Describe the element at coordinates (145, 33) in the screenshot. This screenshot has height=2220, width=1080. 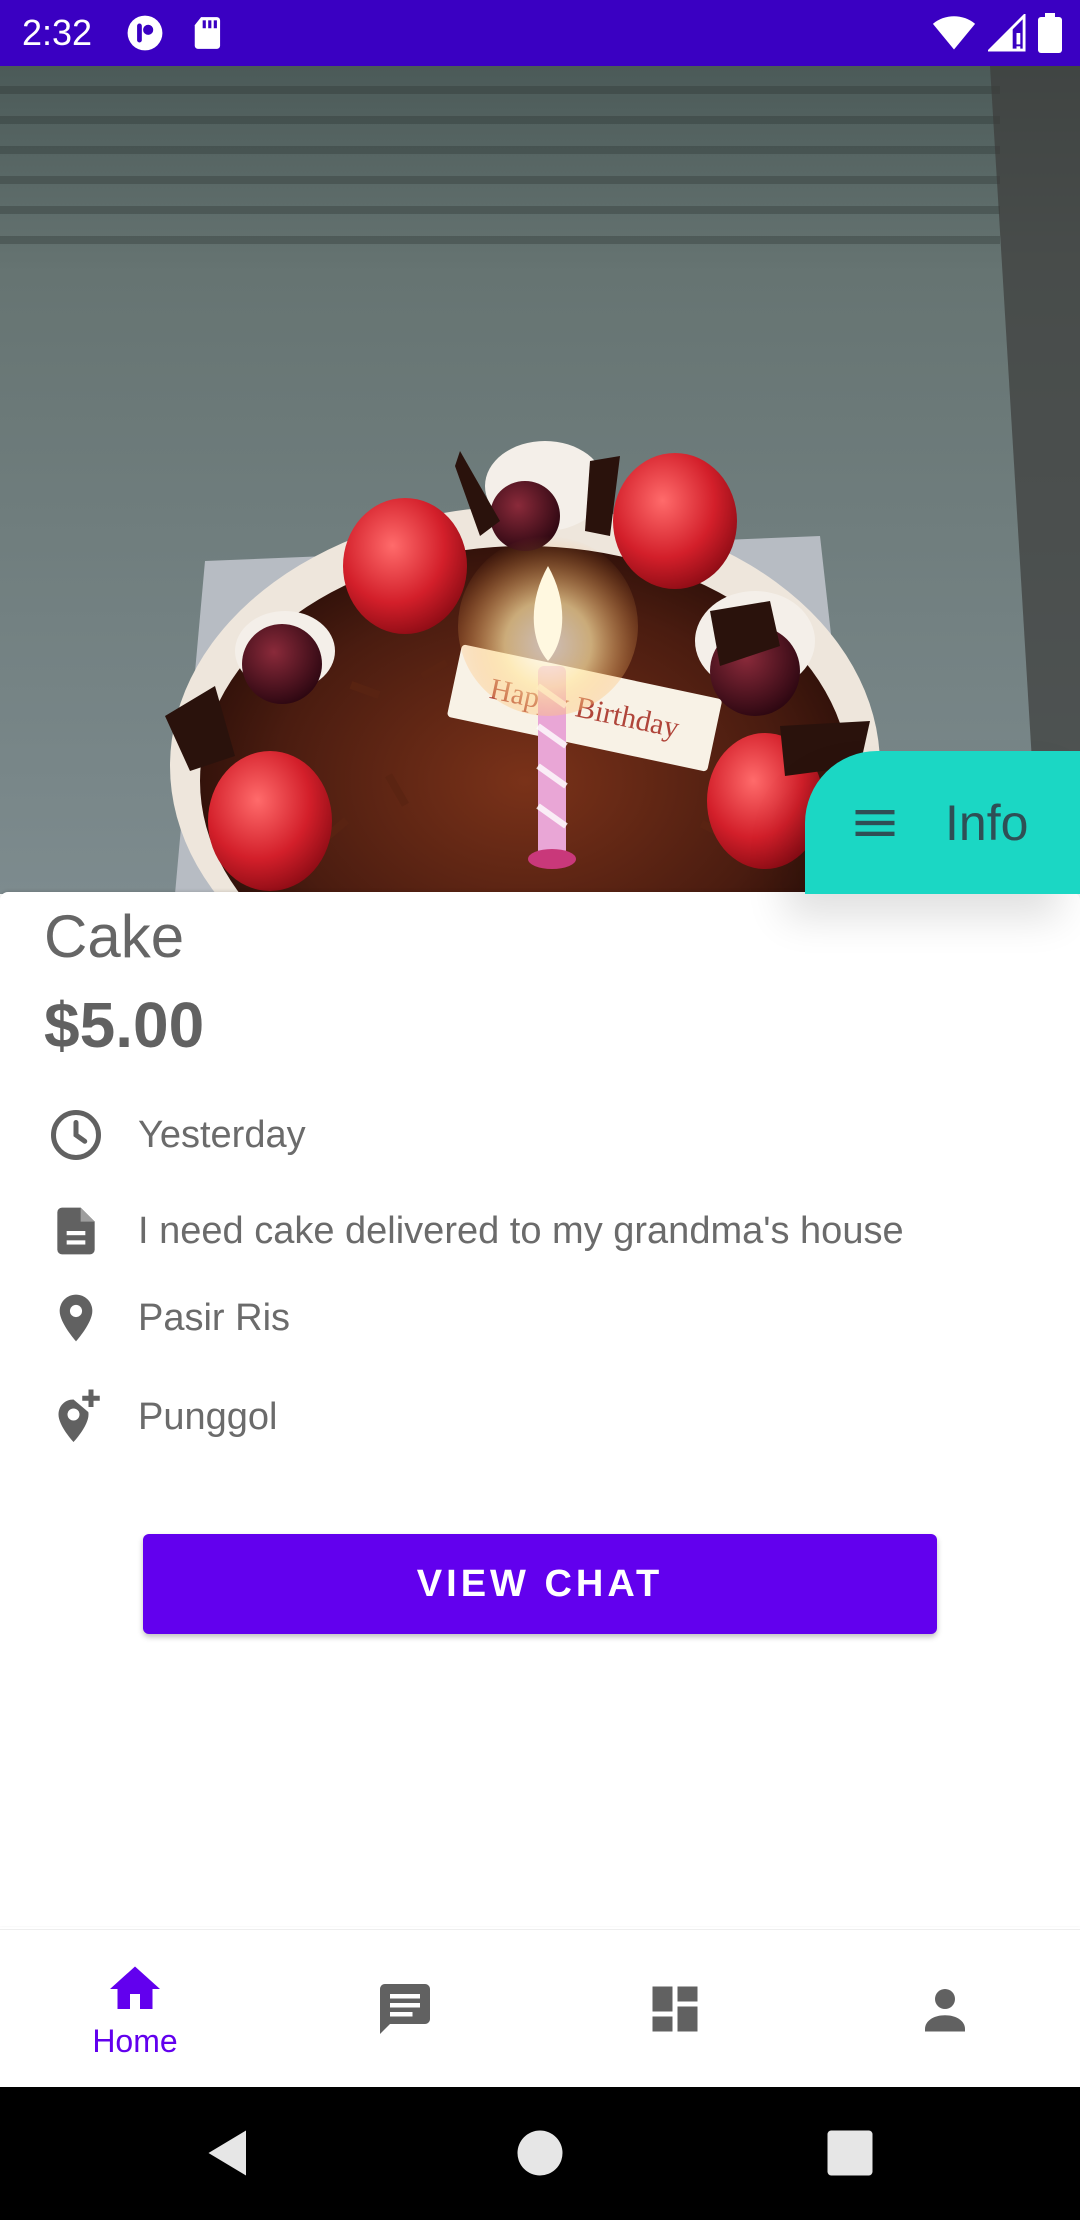
I see `app-notification-icon` at that location.